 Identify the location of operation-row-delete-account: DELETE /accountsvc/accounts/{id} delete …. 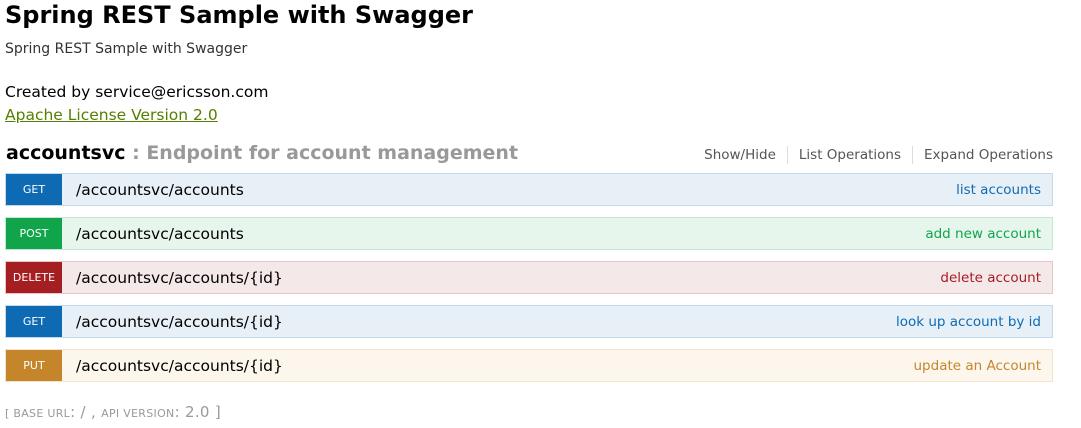
(529, 277).